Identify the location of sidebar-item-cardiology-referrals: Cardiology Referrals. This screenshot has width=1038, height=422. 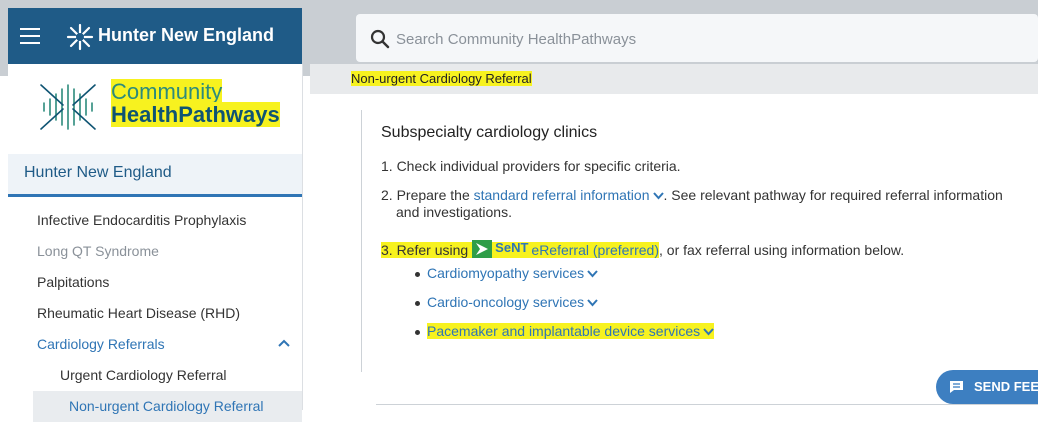
(155, 344).